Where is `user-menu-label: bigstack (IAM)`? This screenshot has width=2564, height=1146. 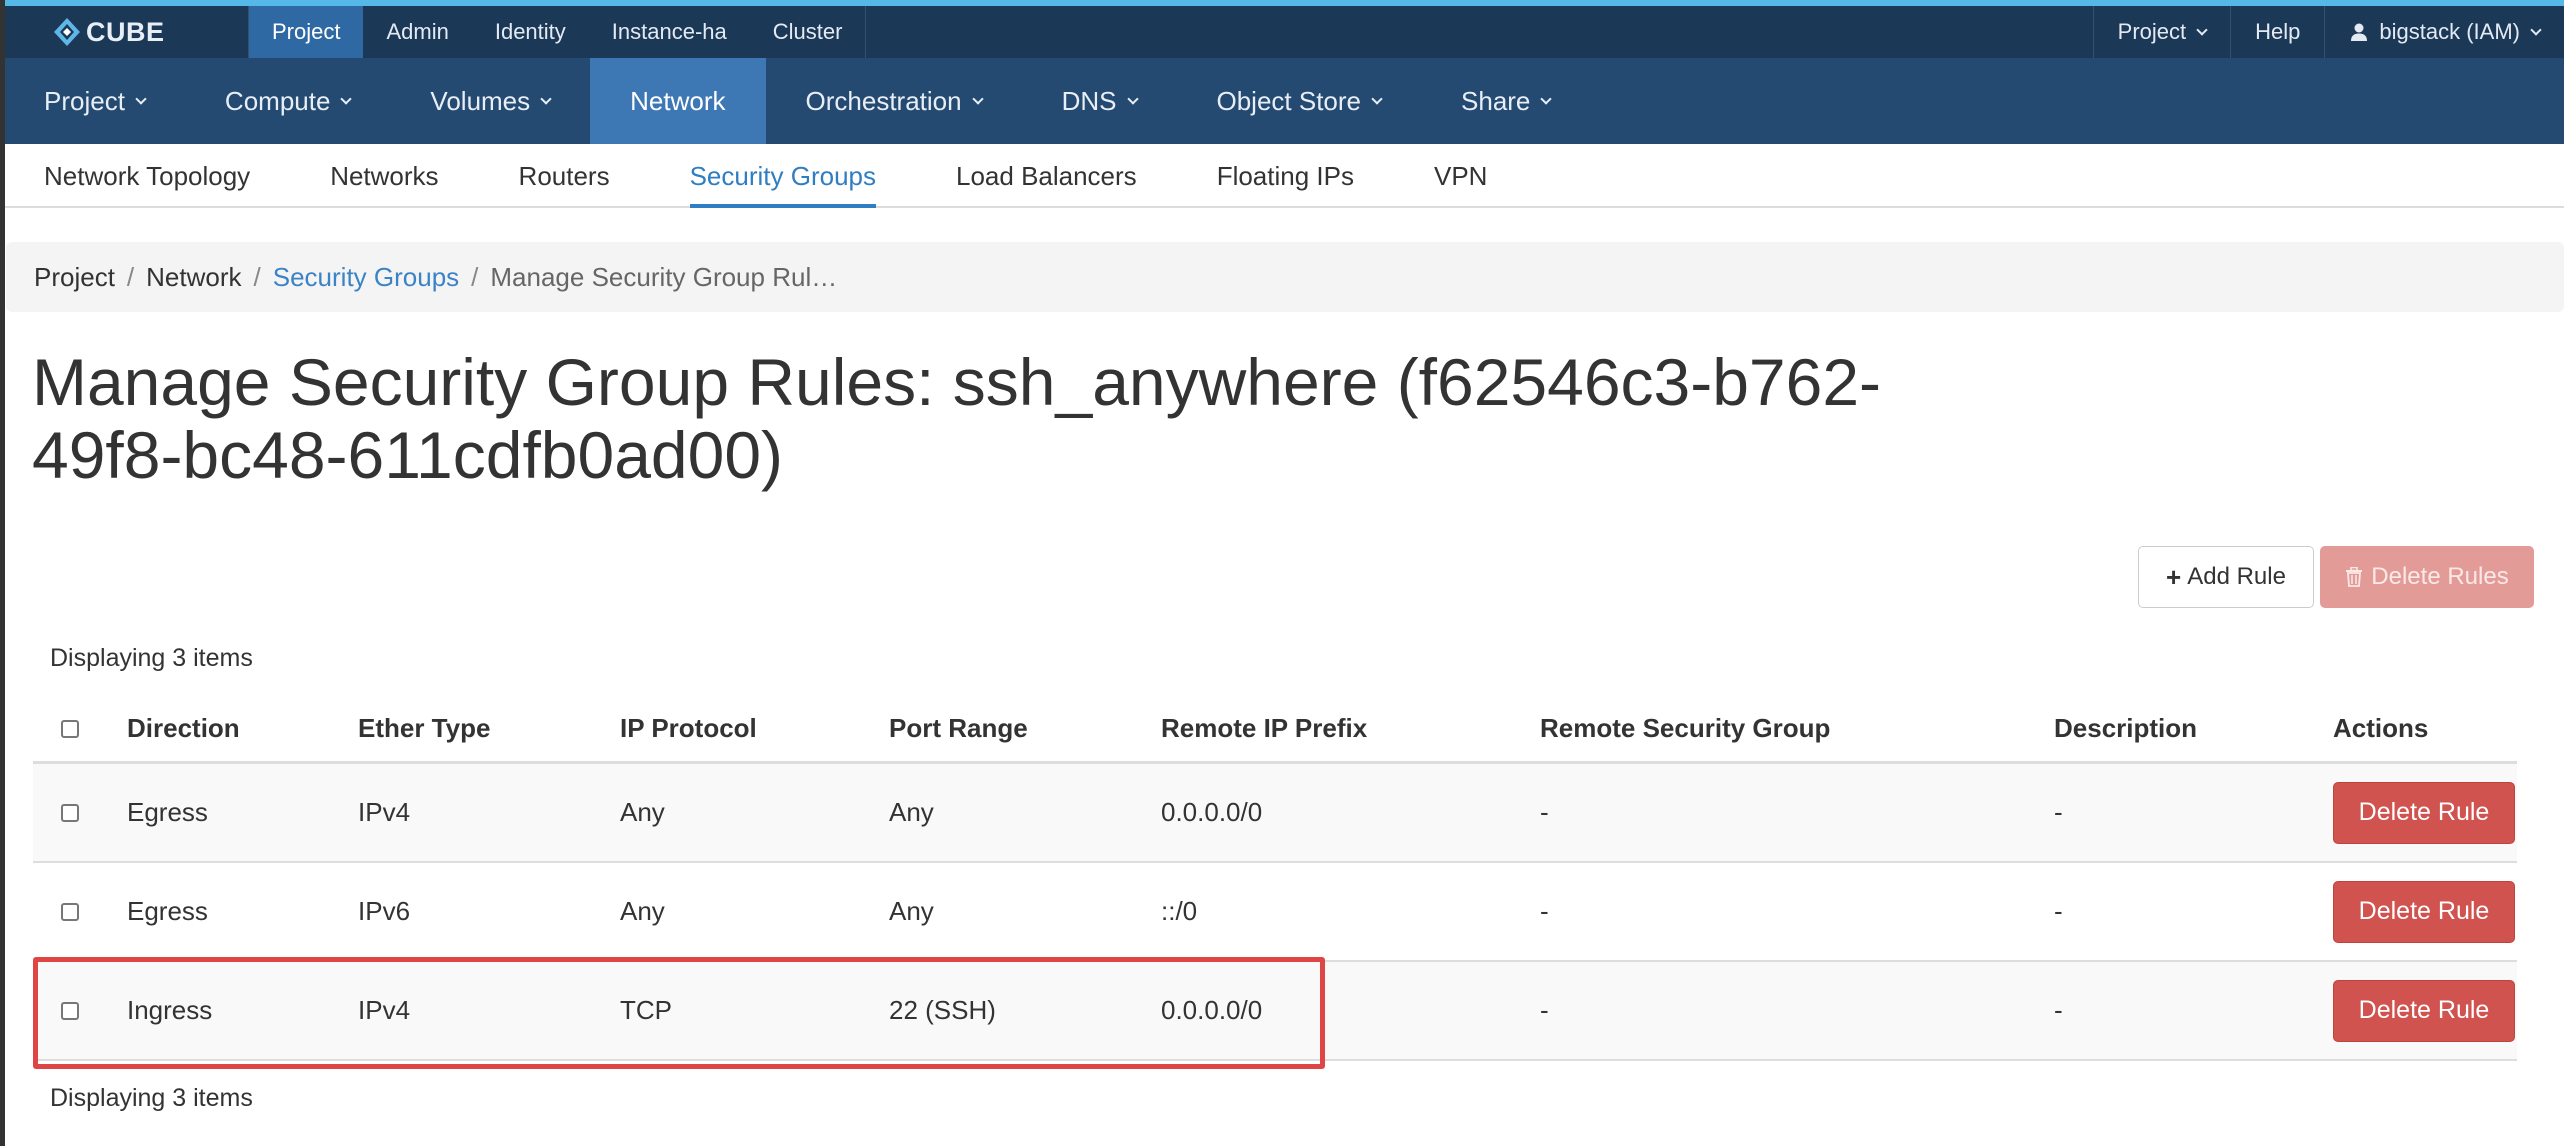 user-menu-label: bigstack (IAM) is located at coordinates (2449, 31).